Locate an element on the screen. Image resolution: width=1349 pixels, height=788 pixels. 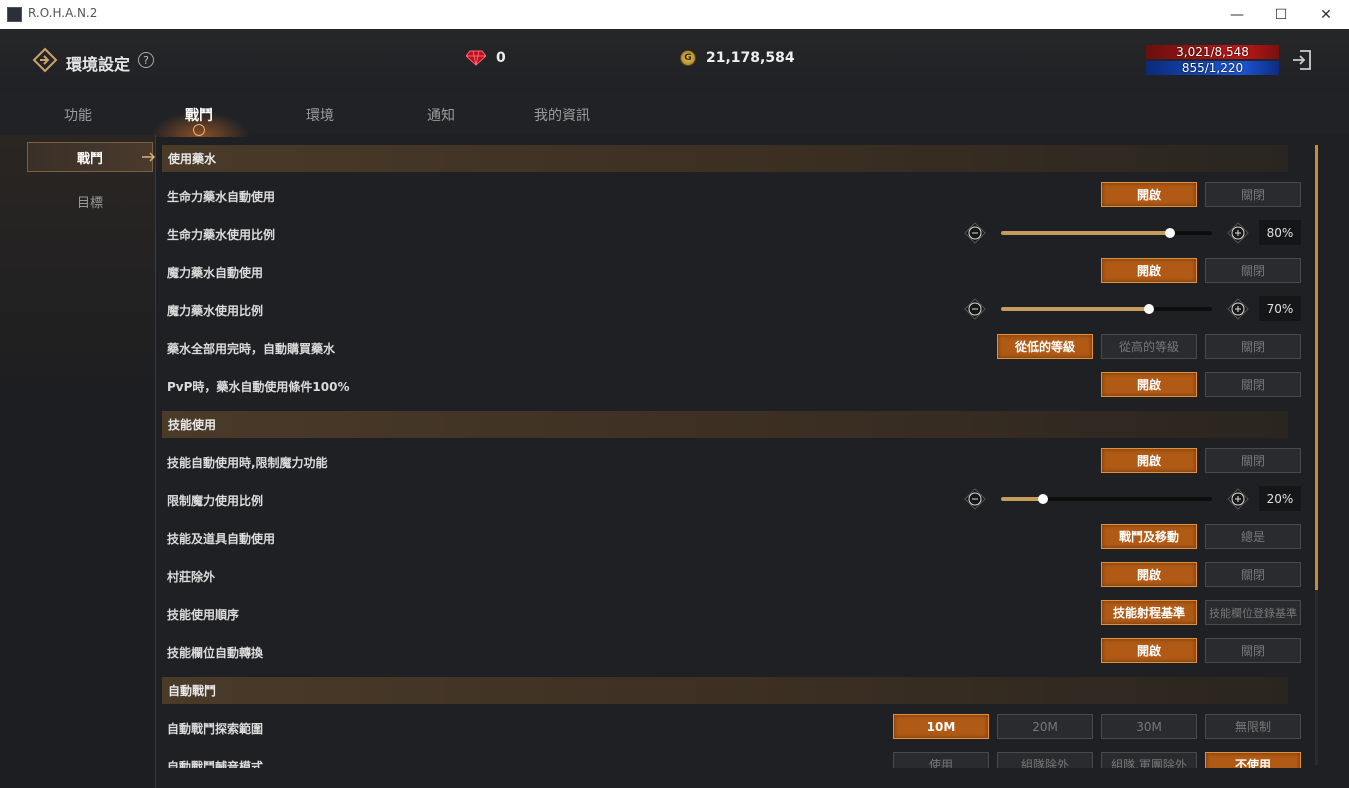
page-title: 環境設定 is located at coordinates (98, 64).